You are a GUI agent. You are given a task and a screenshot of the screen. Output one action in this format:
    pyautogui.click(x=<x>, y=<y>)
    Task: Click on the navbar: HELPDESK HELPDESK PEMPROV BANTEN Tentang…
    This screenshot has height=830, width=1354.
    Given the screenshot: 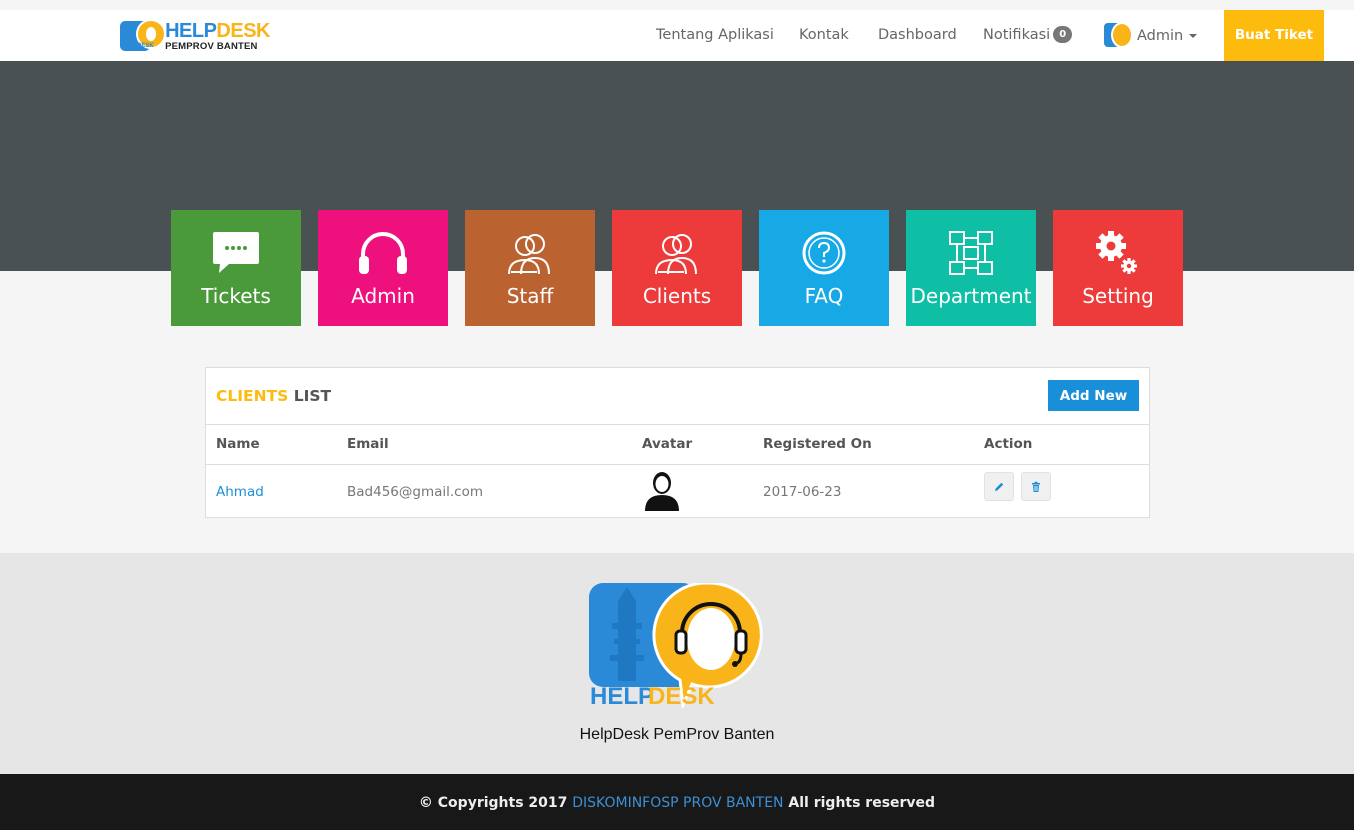 What is the action you would take?
    pyautogui.click(x=677, y=35)
    